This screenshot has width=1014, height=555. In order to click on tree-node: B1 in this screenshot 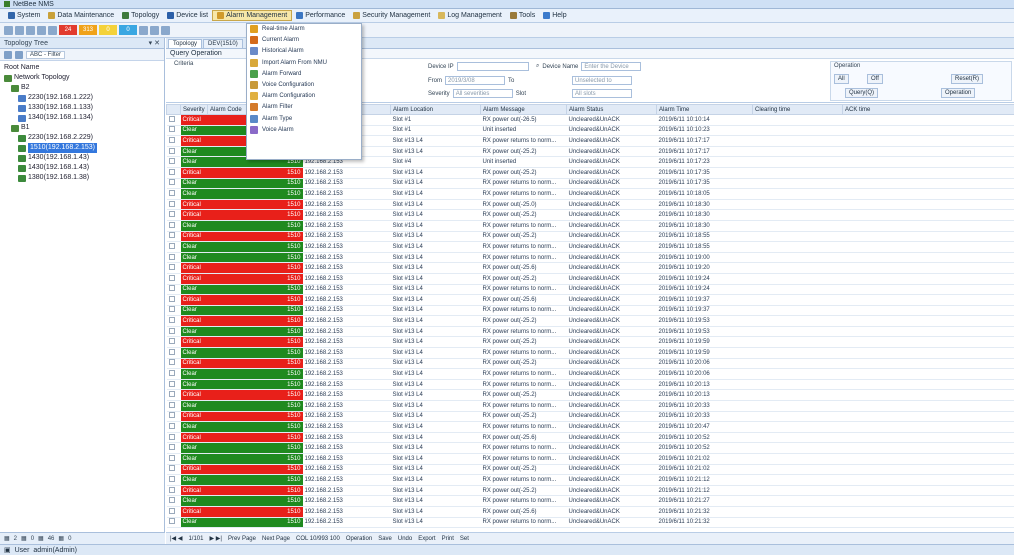, I will do `click(82, 128)`.